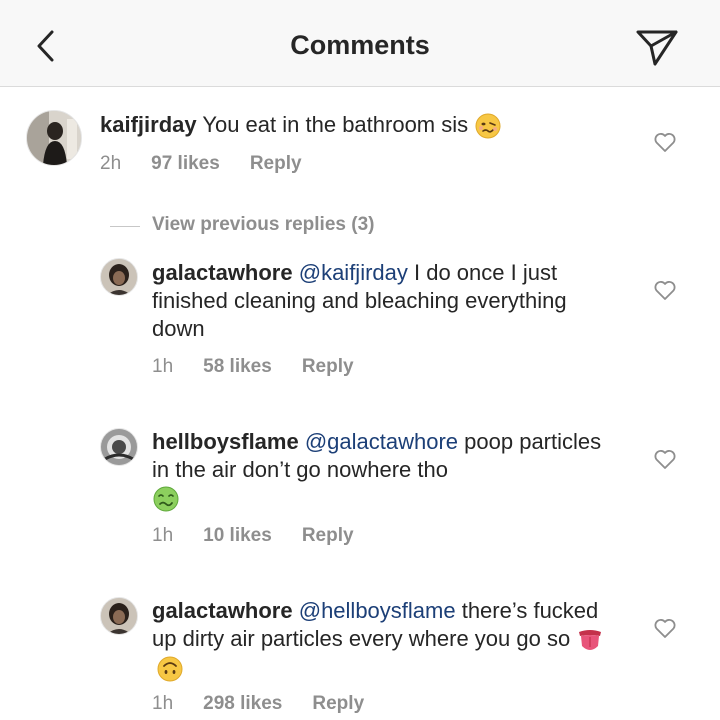  Describe the element at coordinates (125, 226) in the screenshot. I see `divider` at that location.